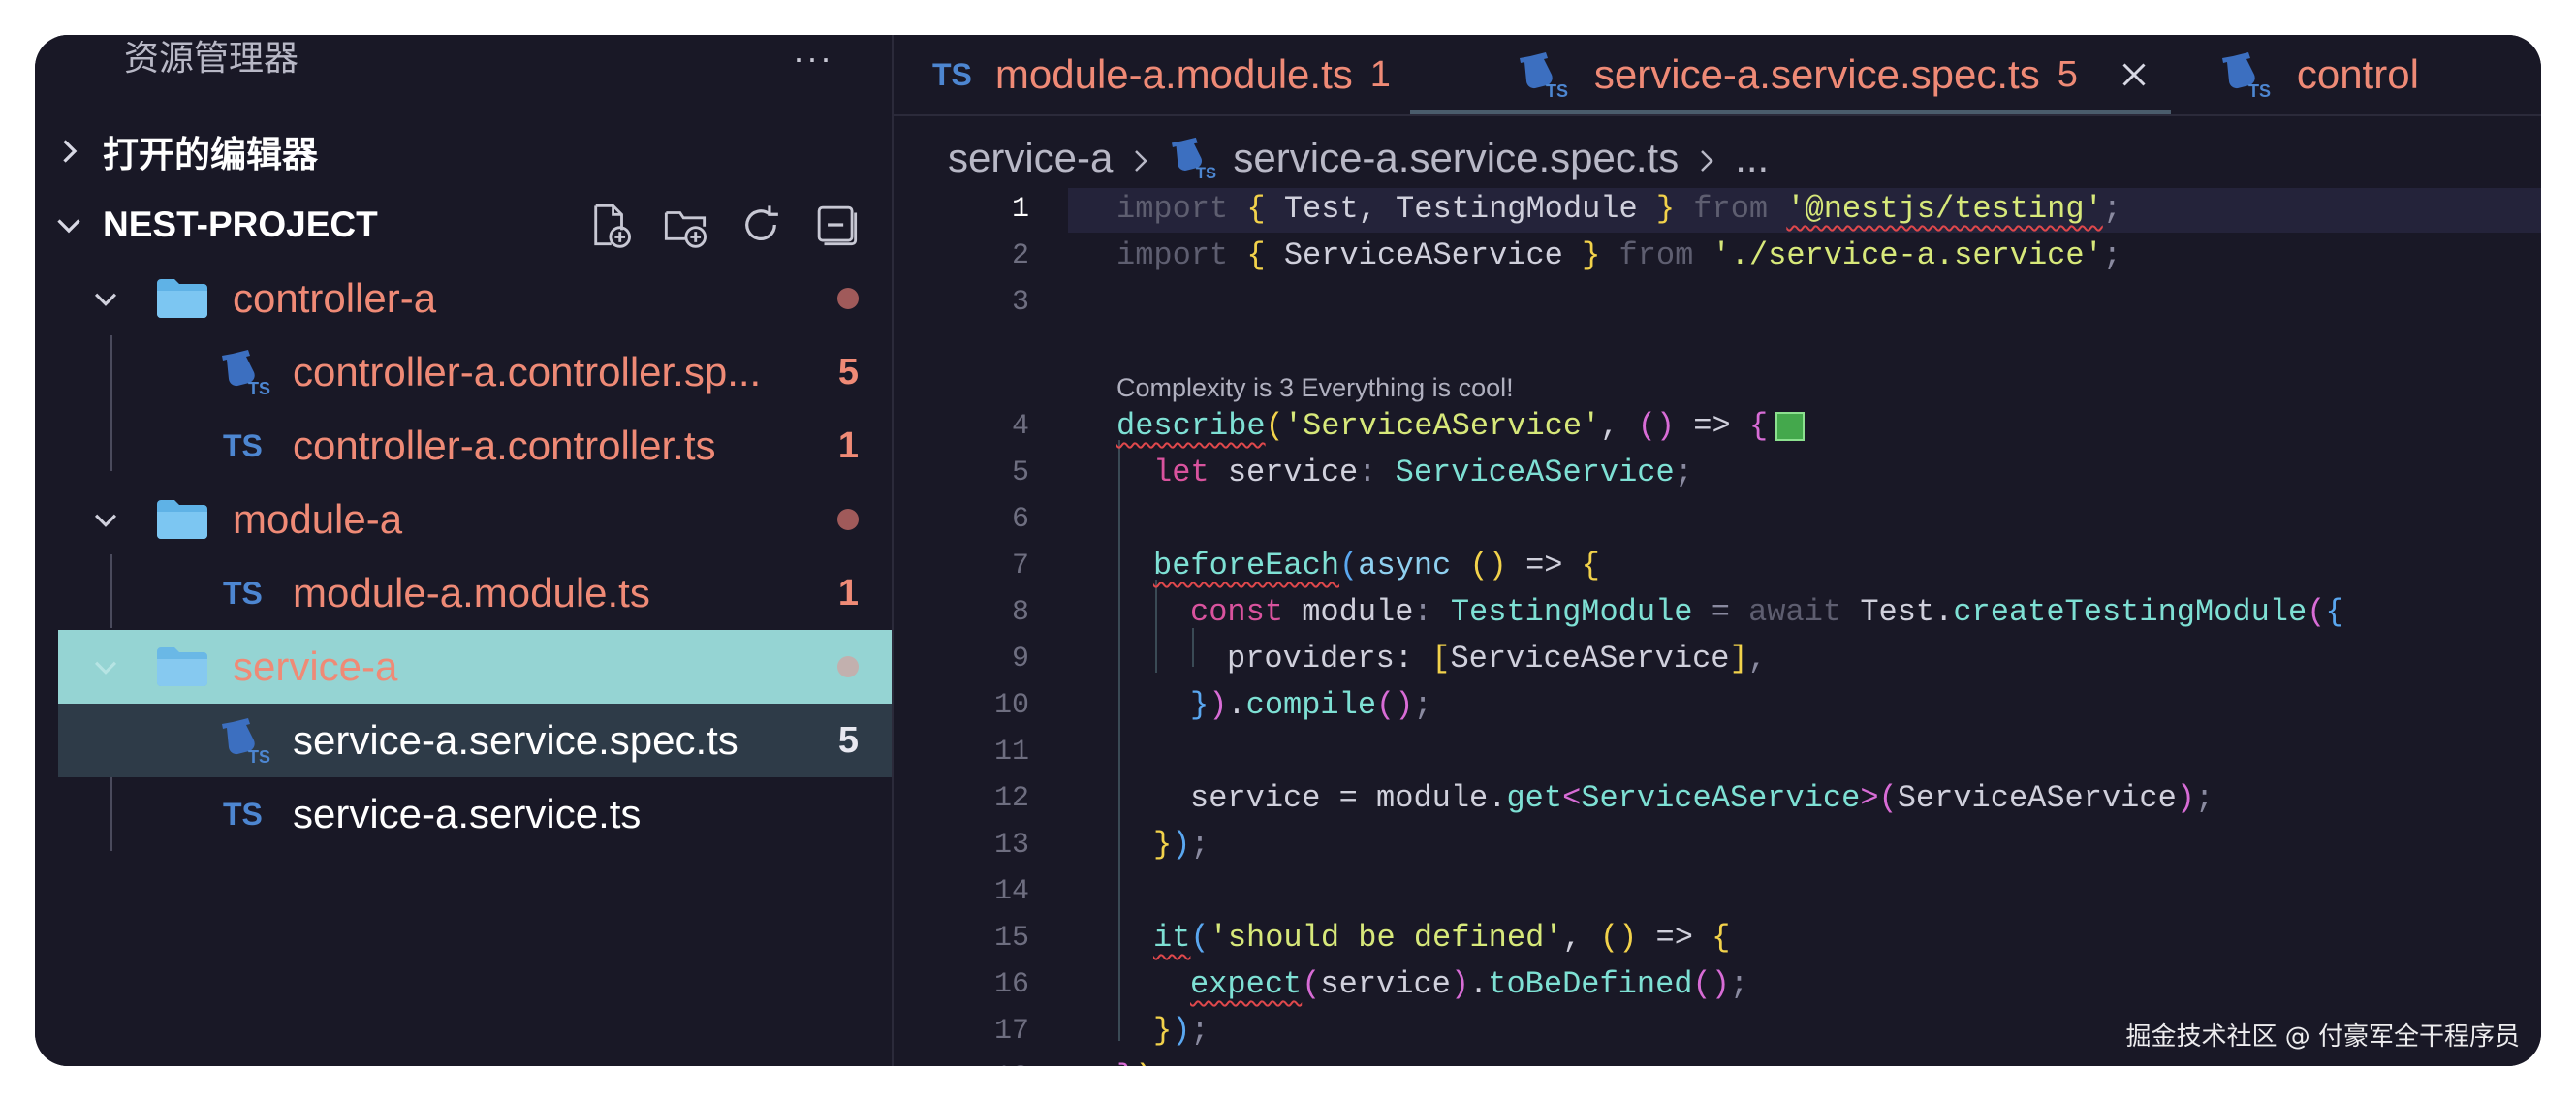 The width and height of the screenshot is (2576, 1101). What do you see at coordinates (1020, 426) in the screenshot?
I see `line-number: 4` at bounding box center [1020, 426].